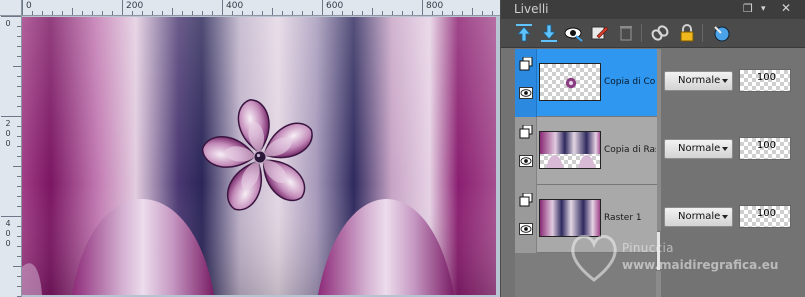 This screenshot has width=805, height=297. What do you see at coordinates (11, 8) in the screenshot?
I see `ruler-corner` at bounding box center [11, 8].